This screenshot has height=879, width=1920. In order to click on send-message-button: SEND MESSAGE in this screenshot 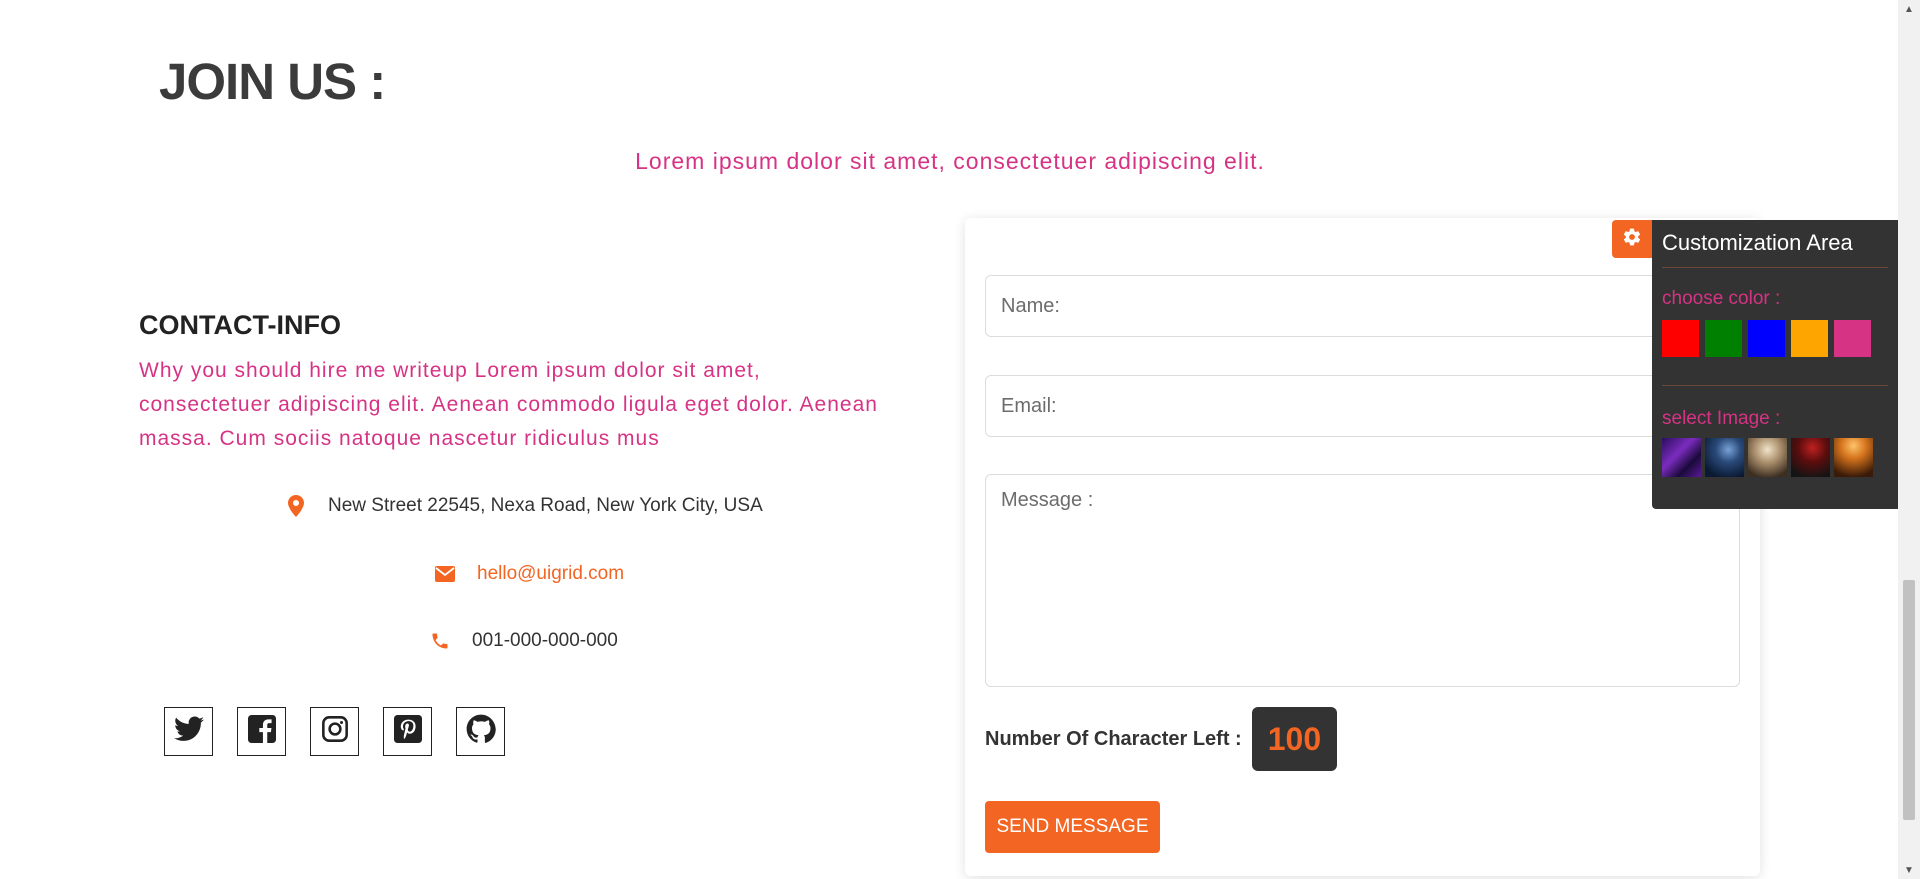, I will do `click(1072, 827)`.